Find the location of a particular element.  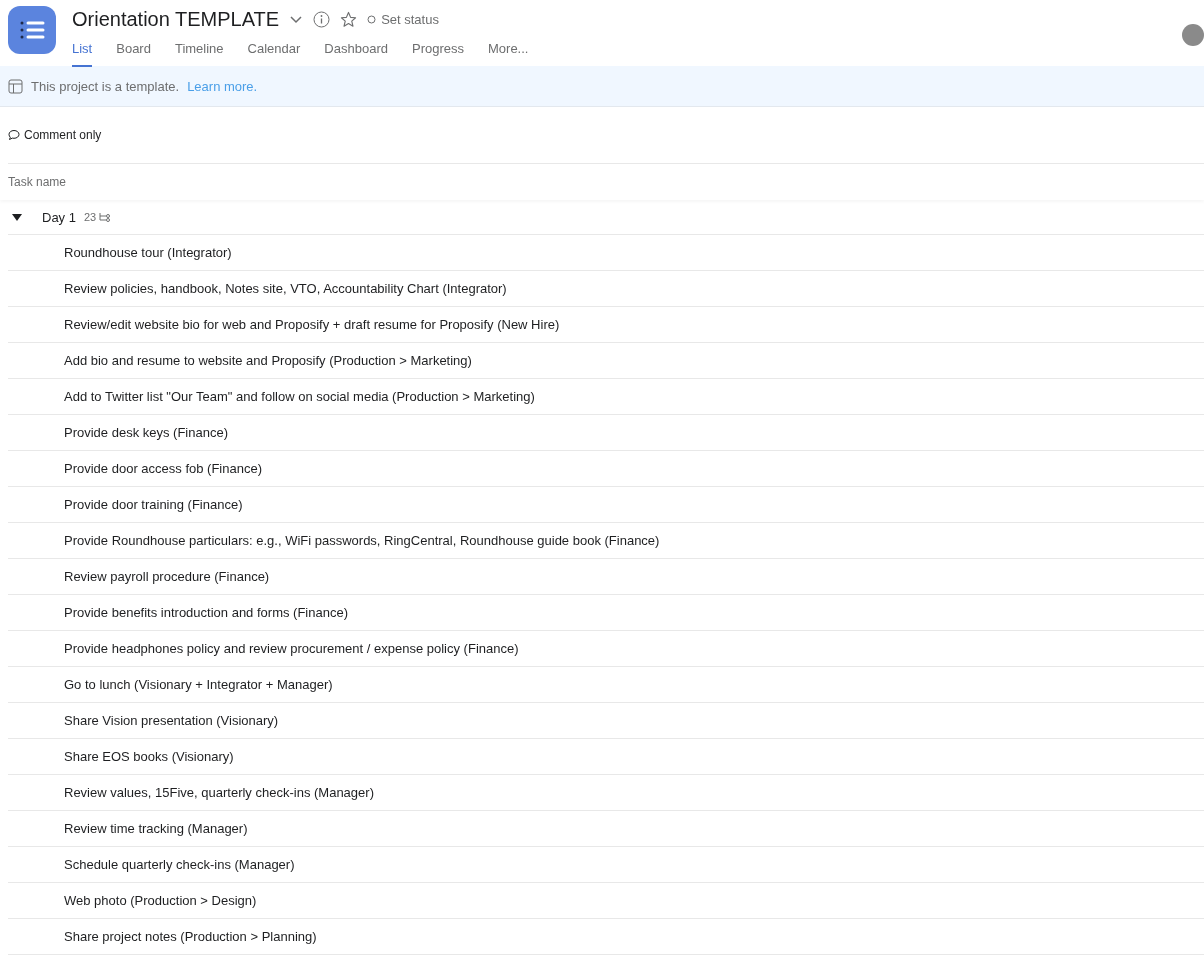

task-name: Review values, 15Five, quarterly check-ins (Manager) is located at coordinates (219, 792).